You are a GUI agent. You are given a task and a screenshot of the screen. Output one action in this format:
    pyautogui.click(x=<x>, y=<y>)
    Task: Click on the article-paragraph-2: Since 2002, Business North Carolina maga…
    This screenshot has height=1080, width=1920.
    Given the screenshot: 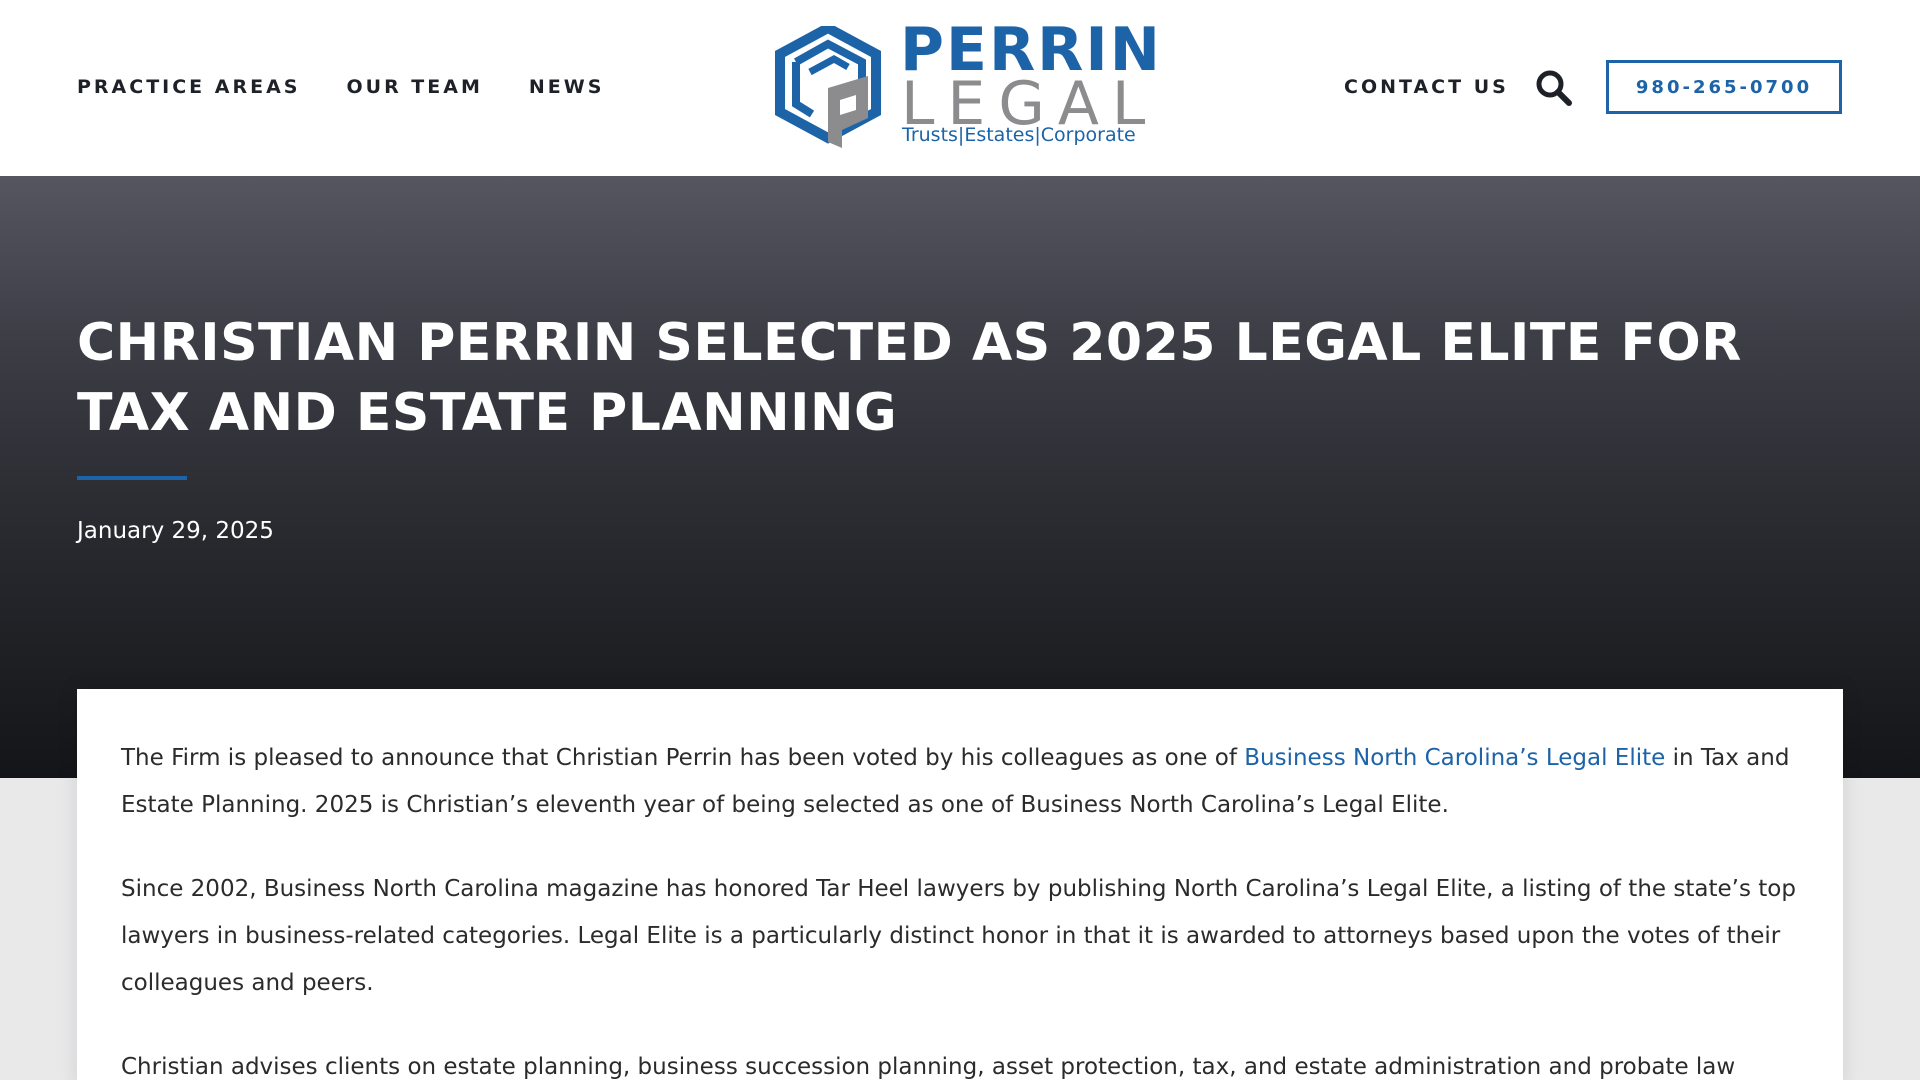 What is the action you would take?
    pyautogui.click(x=958, y=936)
    